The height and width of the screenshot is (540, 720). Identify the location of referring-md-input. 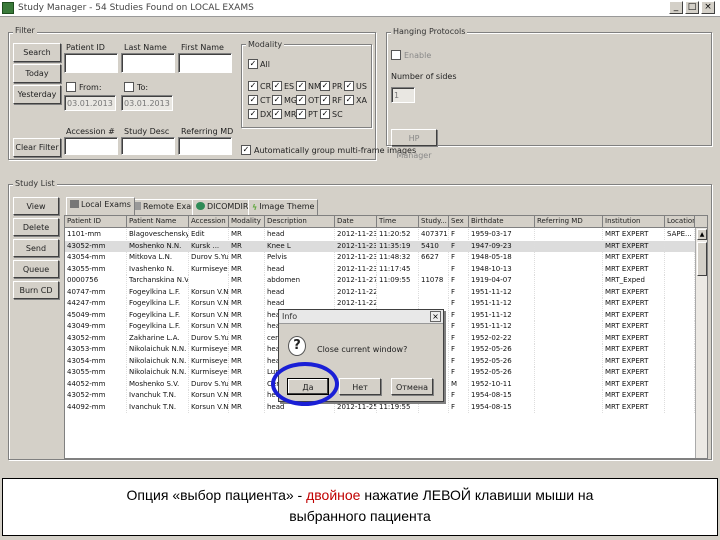
(205, 146).